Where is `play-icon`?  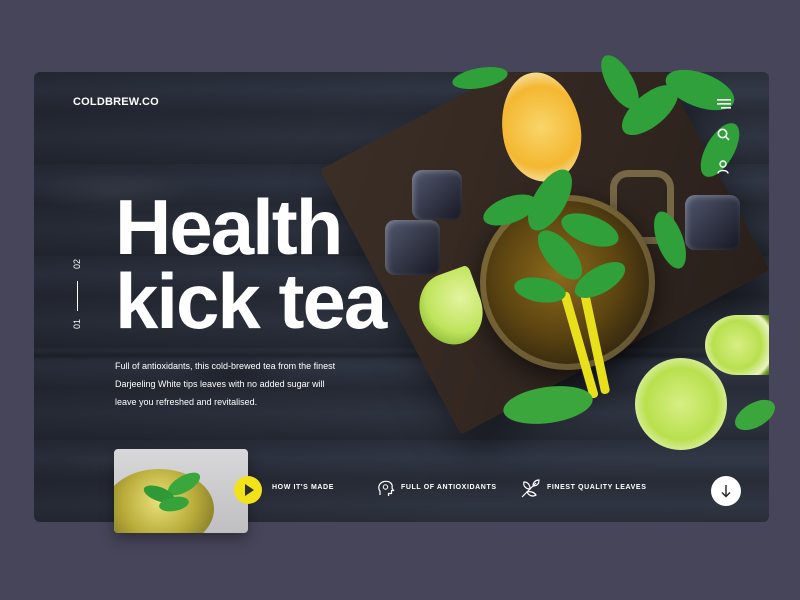 play-icon is located at coordinates (249, 490).